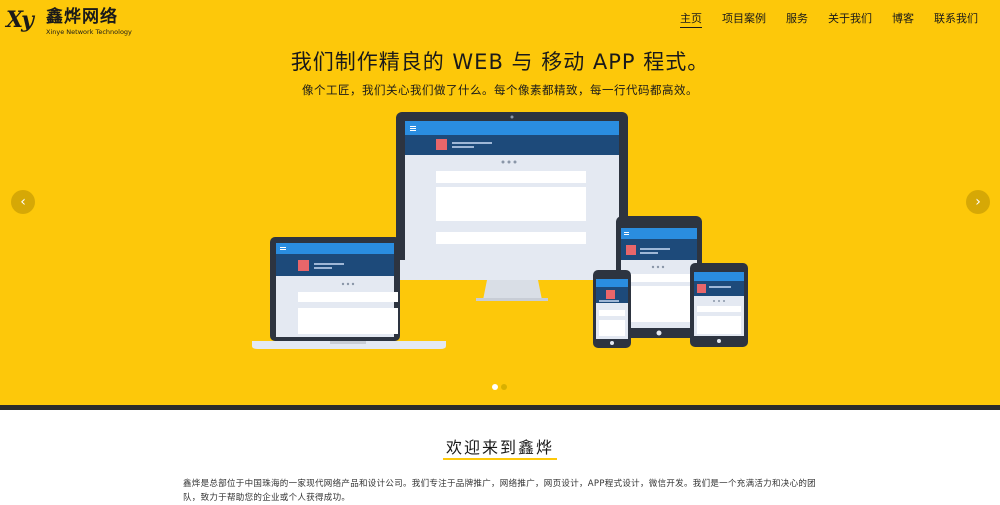  I want to click on hero-subtitle: 像个工匠，我们关心我们做了什么。每个像素都精致，每一行代码都高效。, so click(500, 90).